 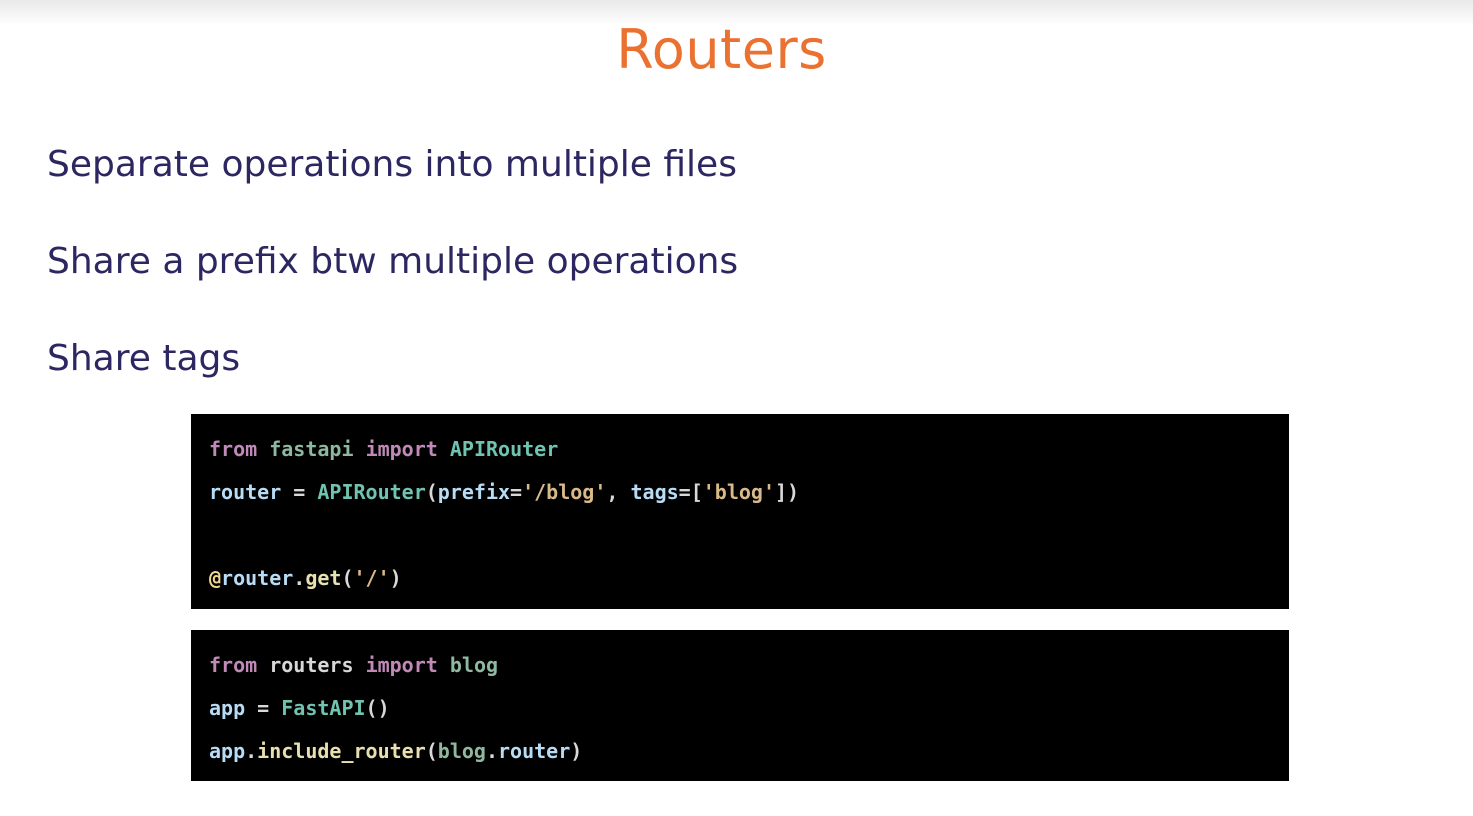 I want to click on code-token: FastAPI, so click(x=323, y=708).